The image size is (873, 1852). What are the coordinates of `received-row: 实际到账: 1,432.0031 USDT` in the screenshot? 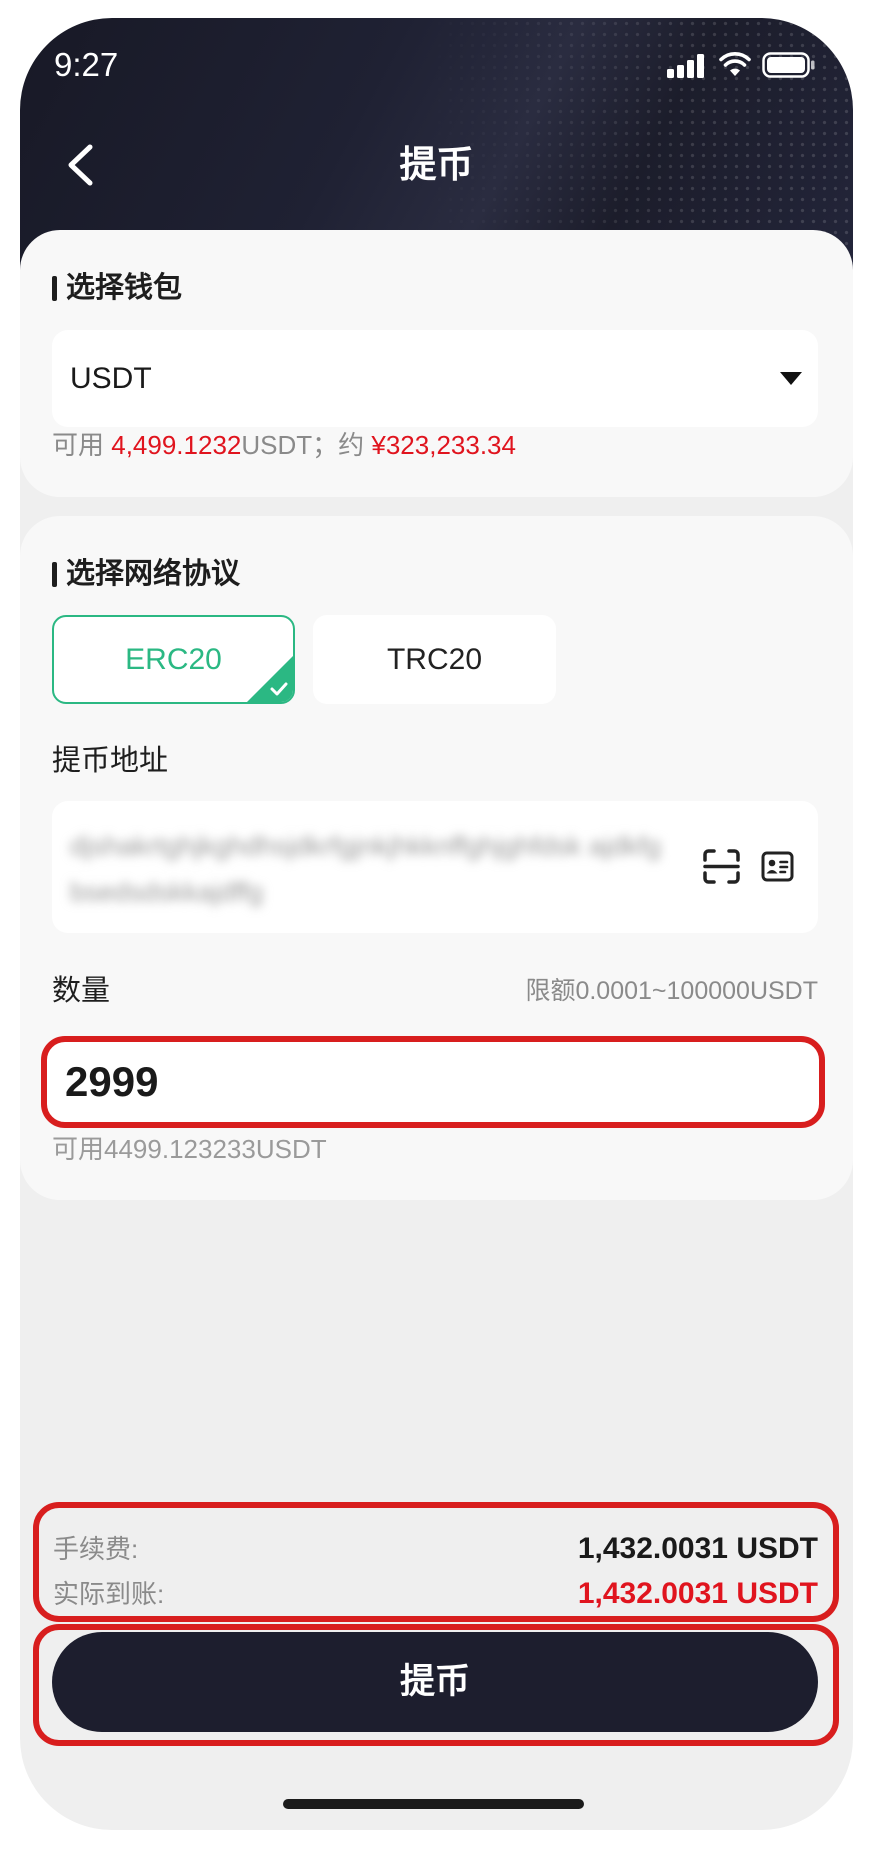 It's located at (435, 1594).